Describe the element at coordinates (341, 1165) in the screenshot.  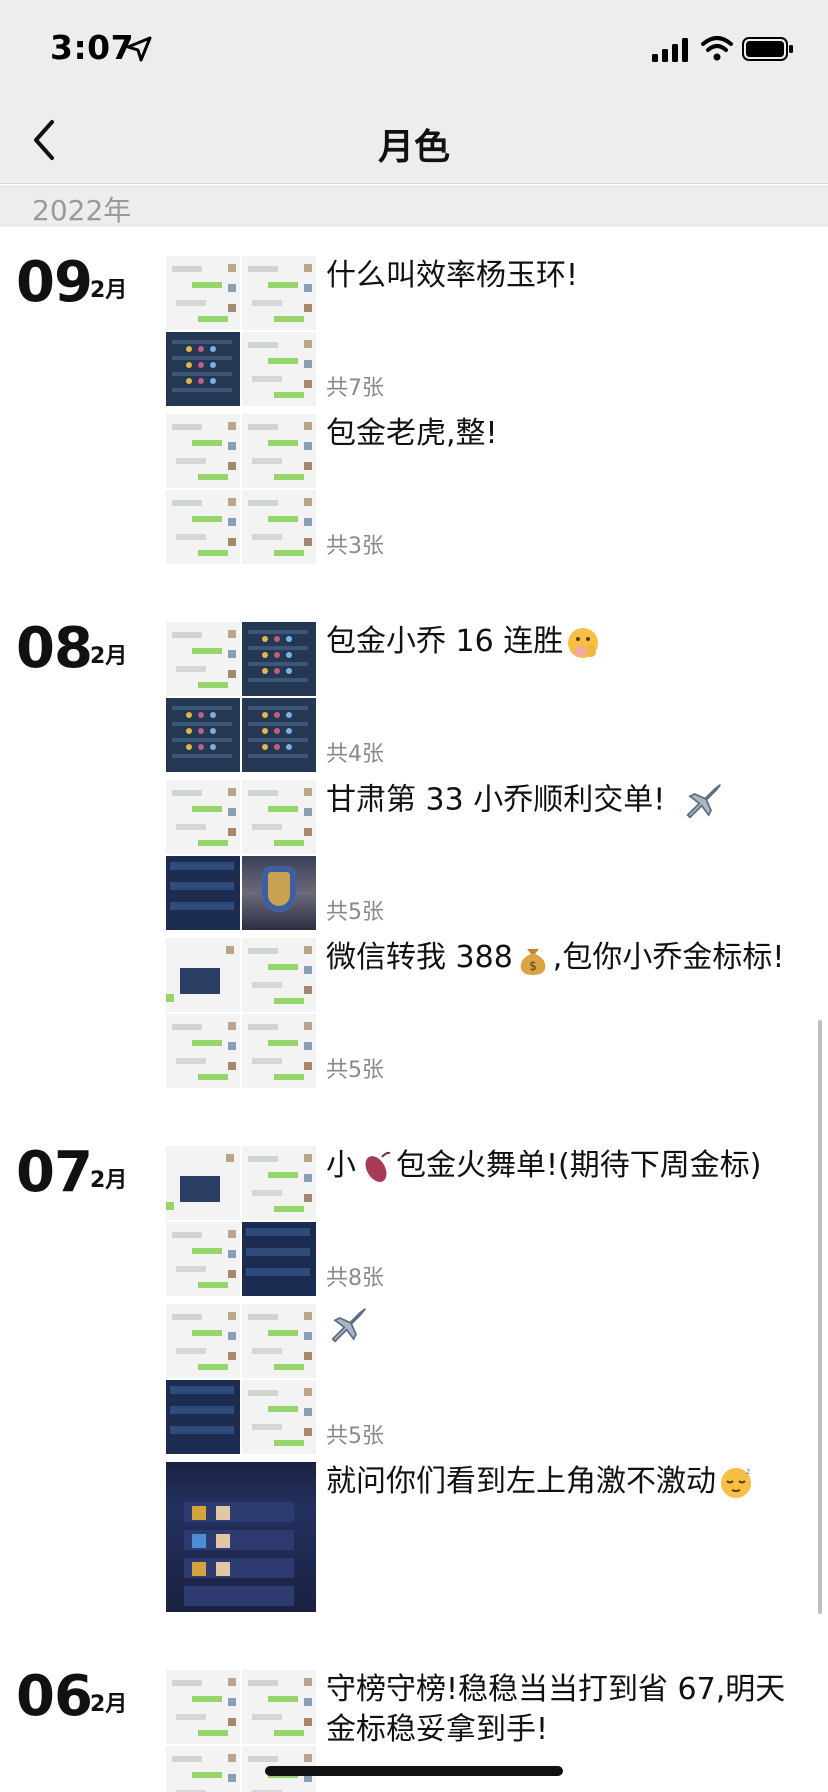
I see `caption-text: 小` at that location.